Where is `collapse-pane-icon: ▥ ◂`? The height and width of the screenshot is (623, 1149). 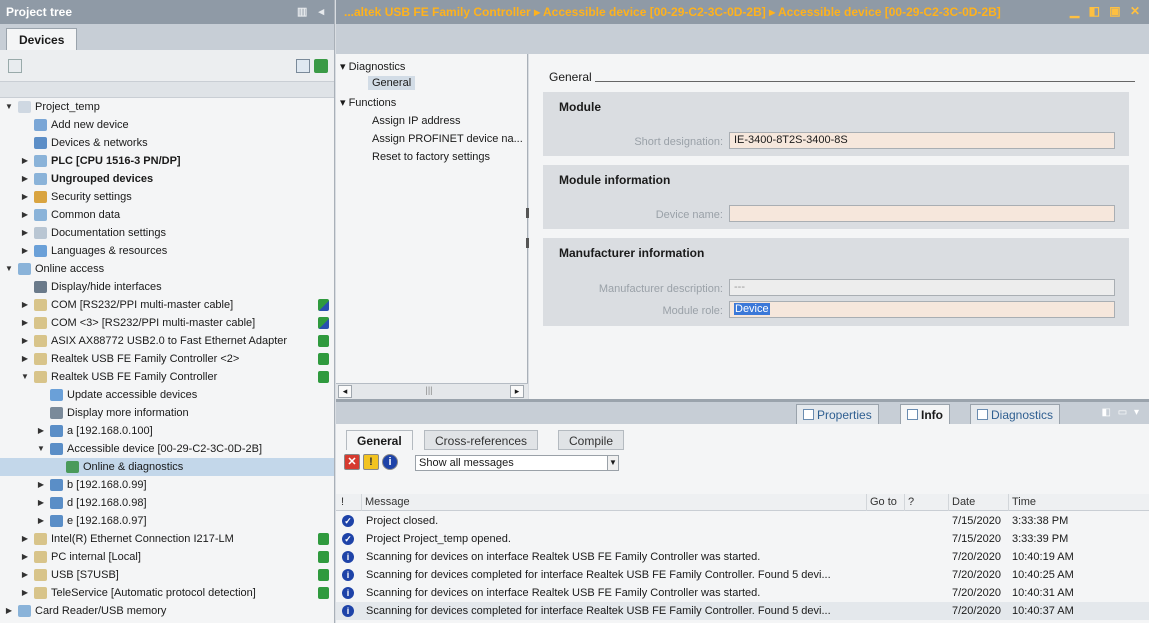 collapse-pane-icon: ▥ ◂ is located at coordinates (312, 11).